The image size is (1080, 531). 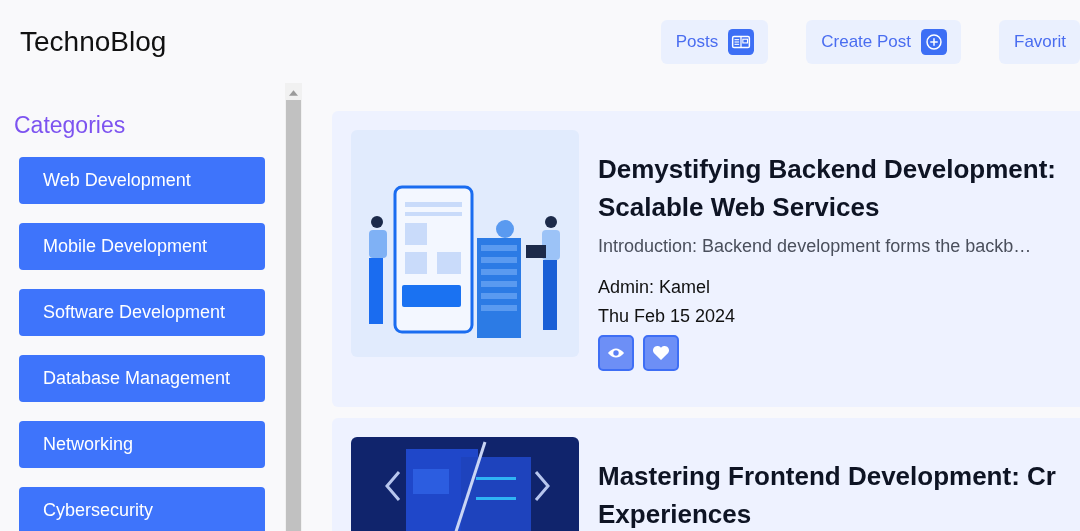 I want to click on site-logo: TechnoBlog, so click(x=340, y=41).